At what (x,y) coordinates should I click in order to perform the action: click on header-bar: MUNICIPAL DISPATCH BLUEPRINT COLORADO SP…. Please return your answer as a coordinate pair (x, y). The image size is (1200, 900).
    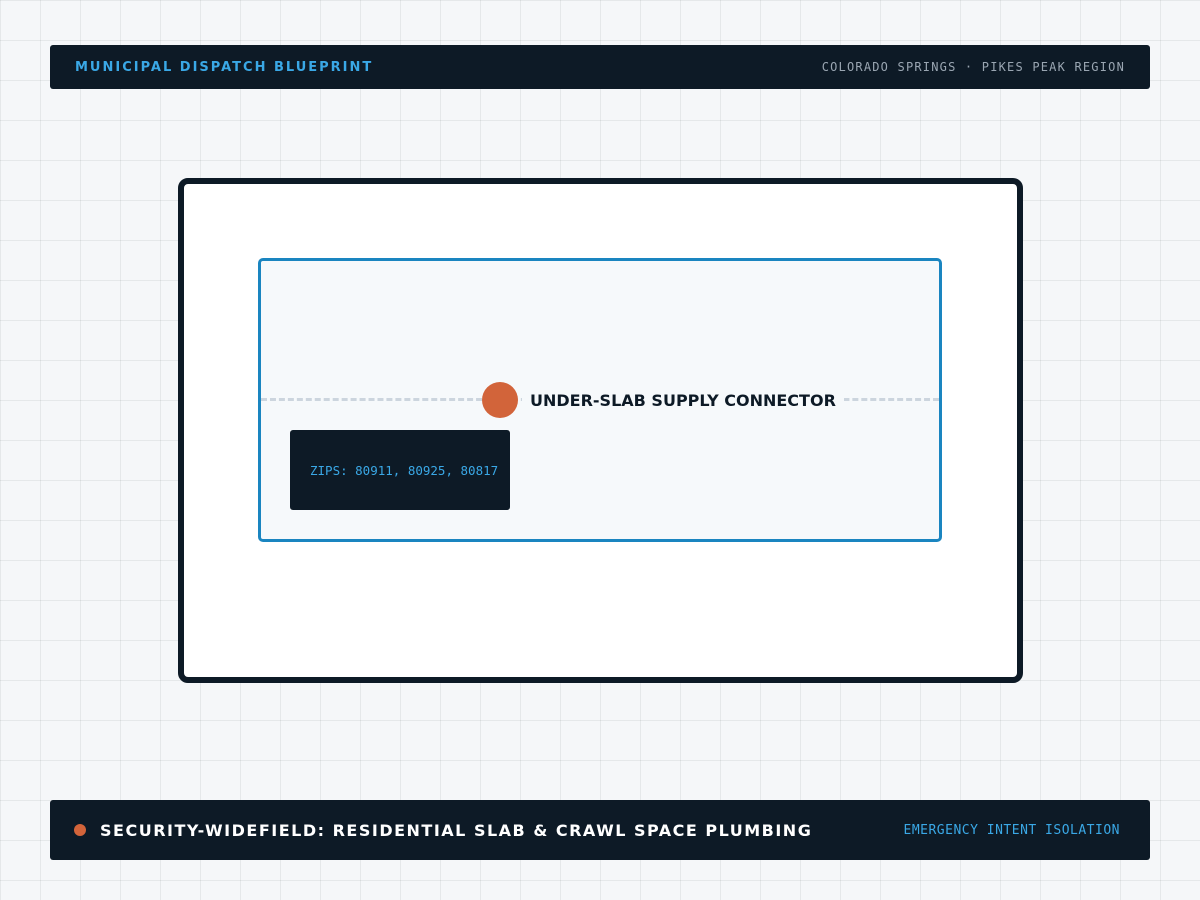
    Looking at the image, I should click on (600, 67).